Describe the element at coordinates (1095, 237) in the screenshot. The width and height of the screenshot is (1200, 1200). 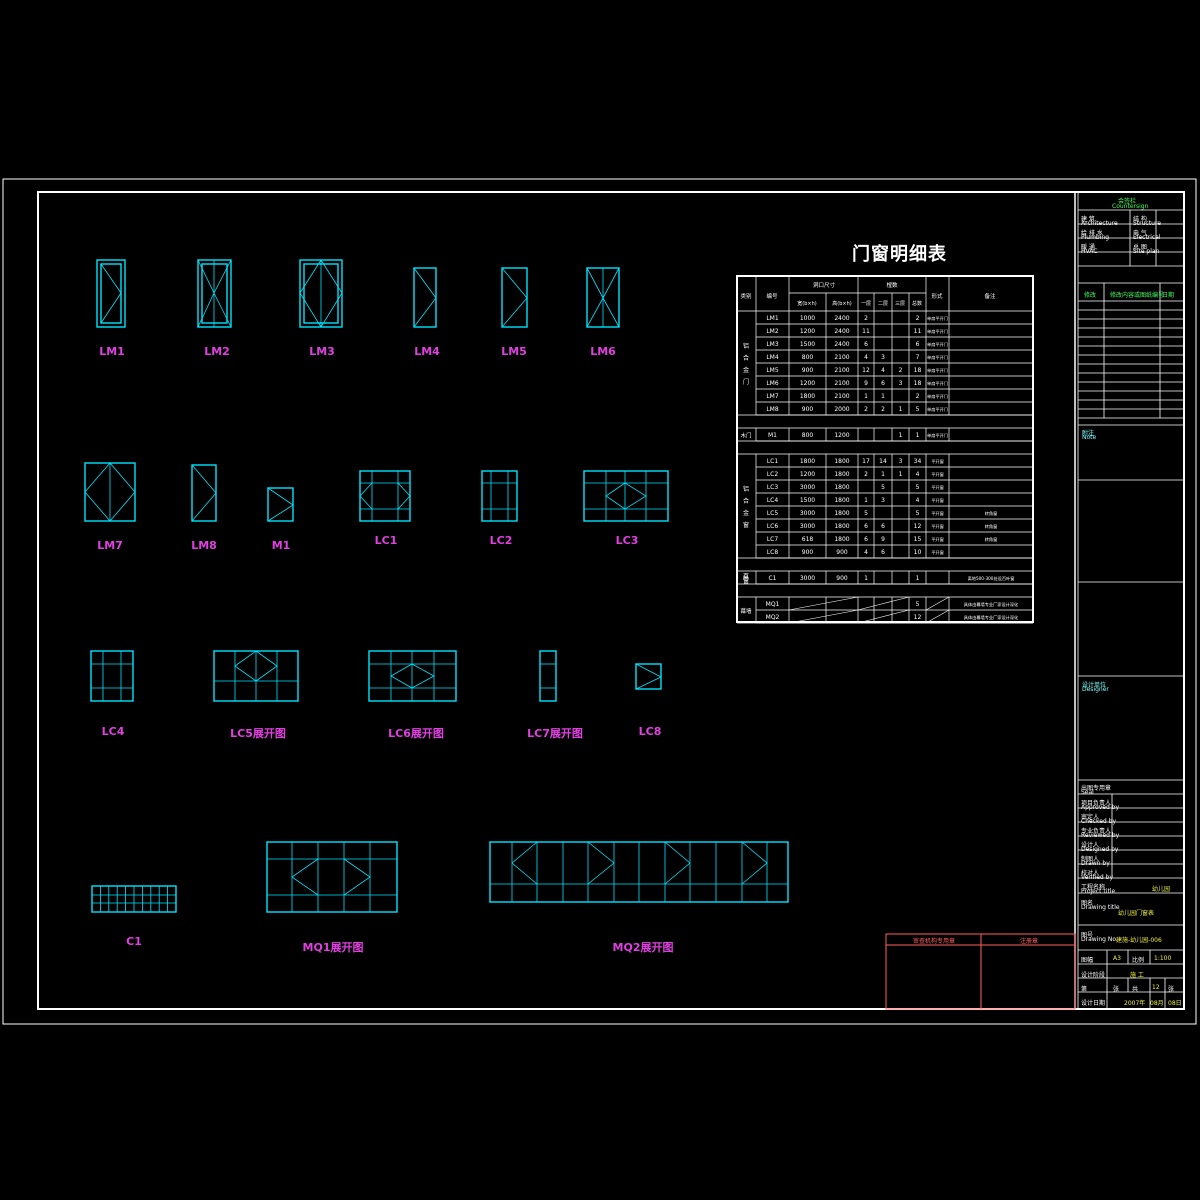
I see `tb-f3-en: Plumbing` at that location.